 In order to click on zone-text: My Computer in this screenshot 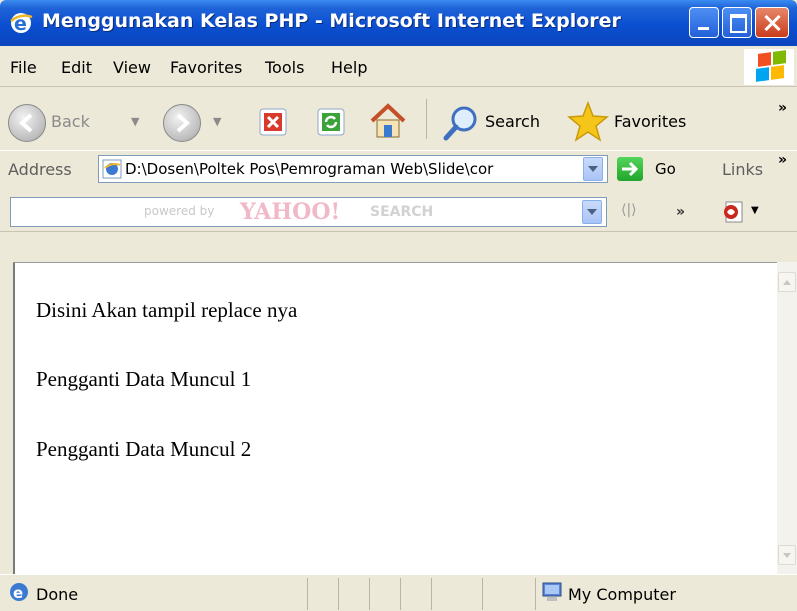, I will do `click(622, 594)`.